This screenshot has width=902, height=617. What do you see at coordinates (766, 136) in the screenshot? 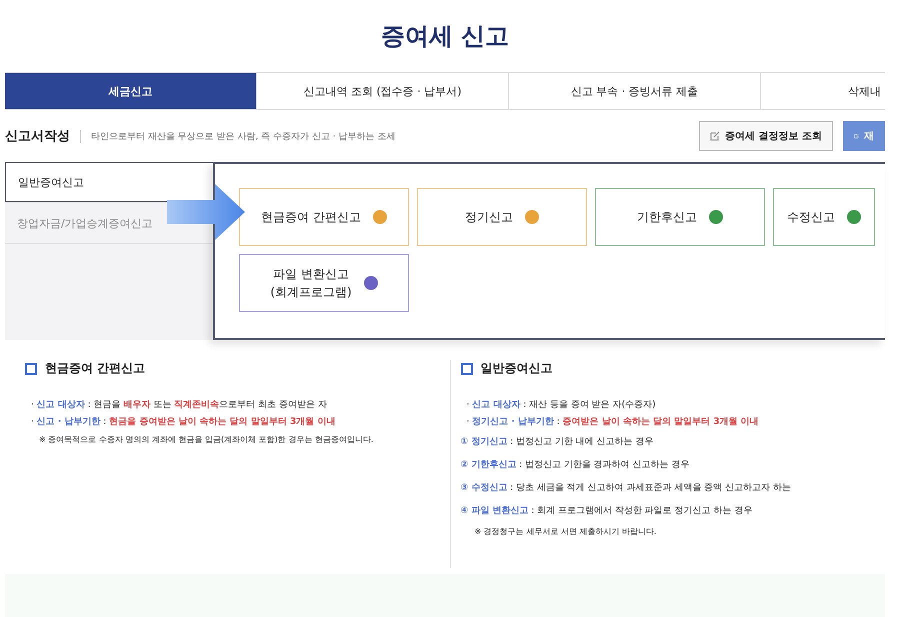
I see `lookup-button: 증여세 결정정보 조회` at bounding box center [766, 136].